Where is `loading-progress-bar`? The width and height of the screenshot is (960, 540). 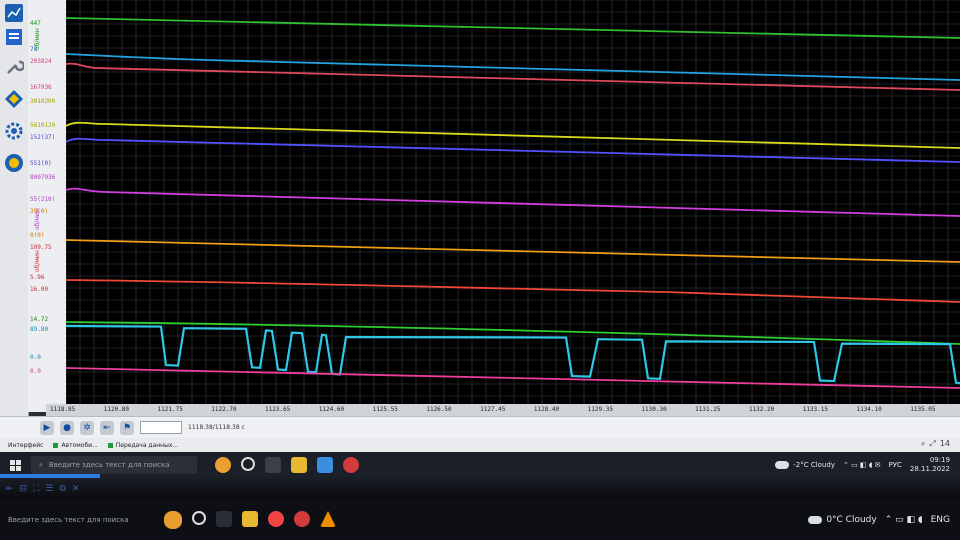
loading-progress-bar is located at coordinates (50, 476).